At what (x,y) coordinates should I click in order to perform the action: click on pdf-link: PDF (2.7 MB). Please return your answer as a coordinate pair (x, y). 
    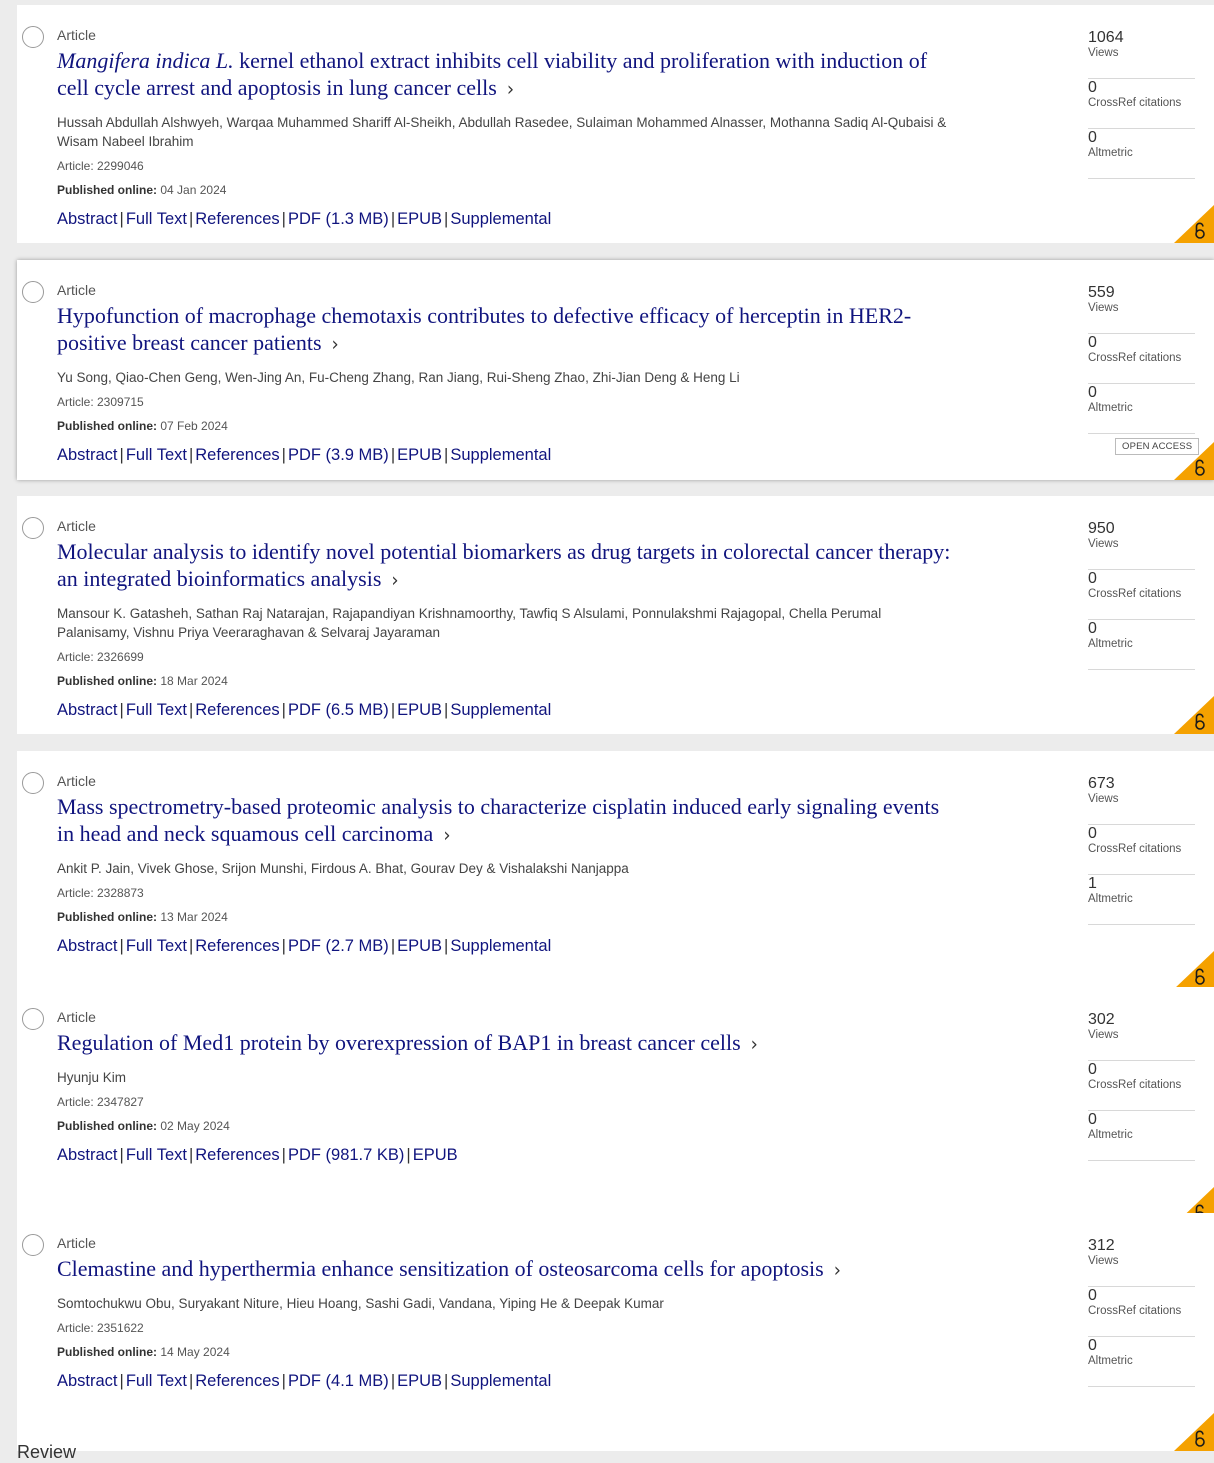
    Looking at the image, I should click on (338, 946).